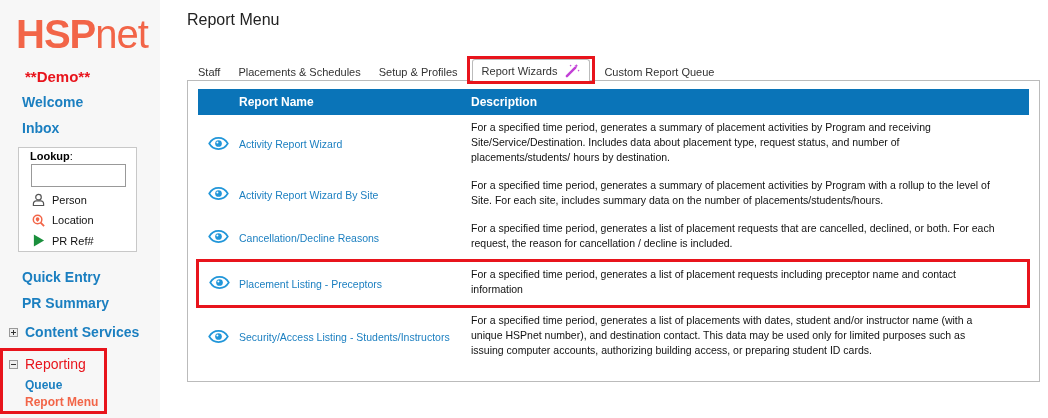 The image size is (1048, 418). I want to click on page-title: Report Menu, so click(234, 20).